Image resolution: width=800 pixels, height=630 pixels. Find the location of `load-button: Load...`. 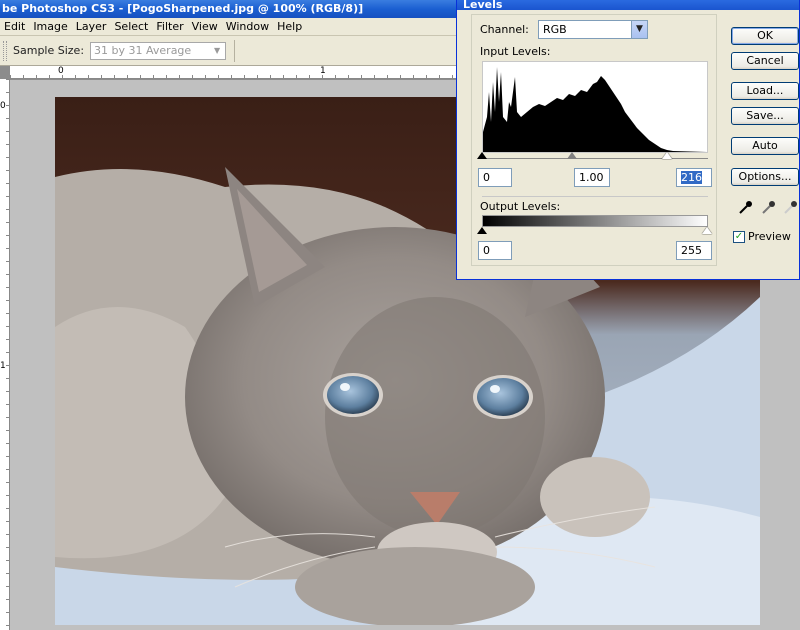

load-button: Load... is located at coordinates (765, 91).